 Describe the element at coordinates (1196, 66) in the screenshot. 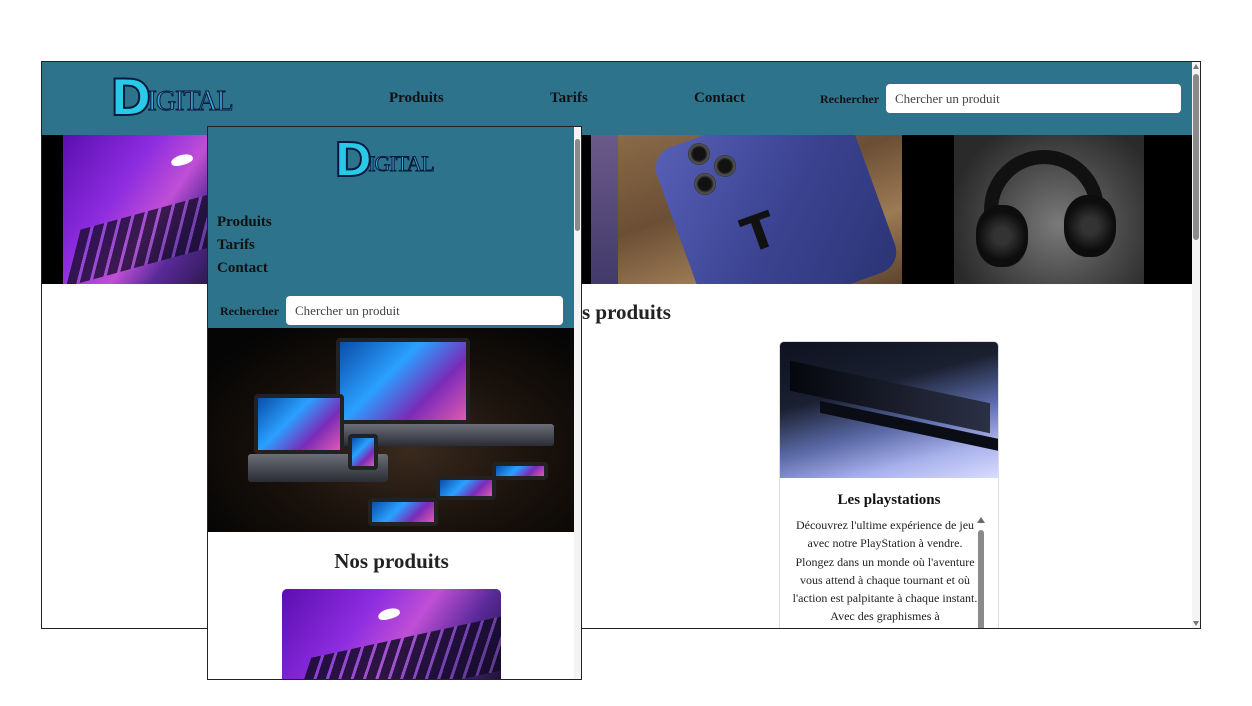

I see `scroll-up-icon` at that location.